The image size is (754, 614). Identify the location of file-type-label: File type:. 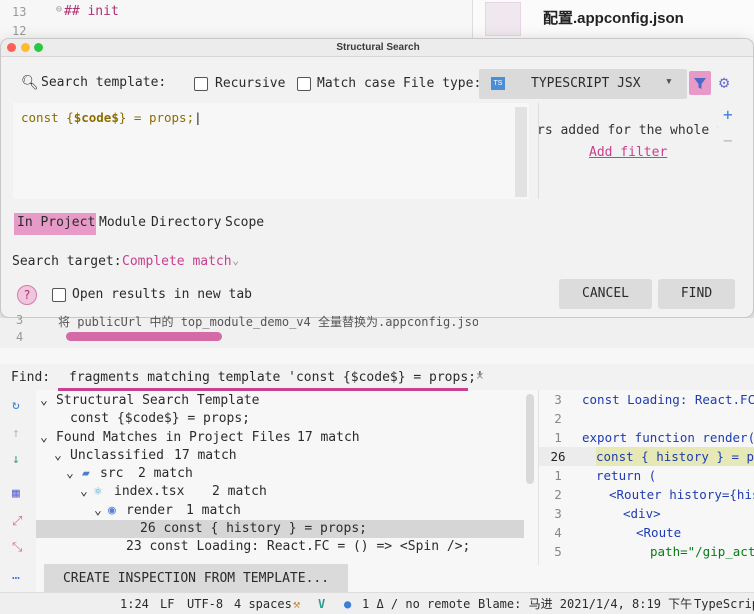
(442, 83).